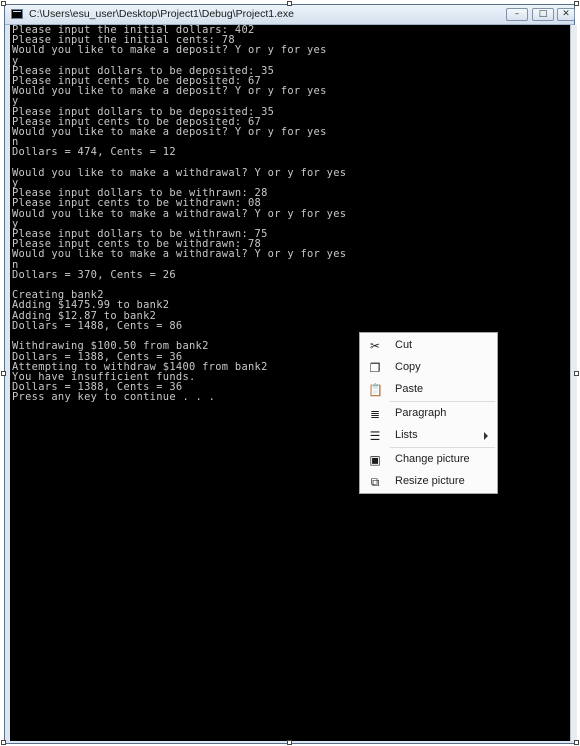 This screenshot has height=746, width=580. What do you see at coordinates (375, 436) in the screenshot?
I see `list-icon: ☰` at bounding box center [375, 436].